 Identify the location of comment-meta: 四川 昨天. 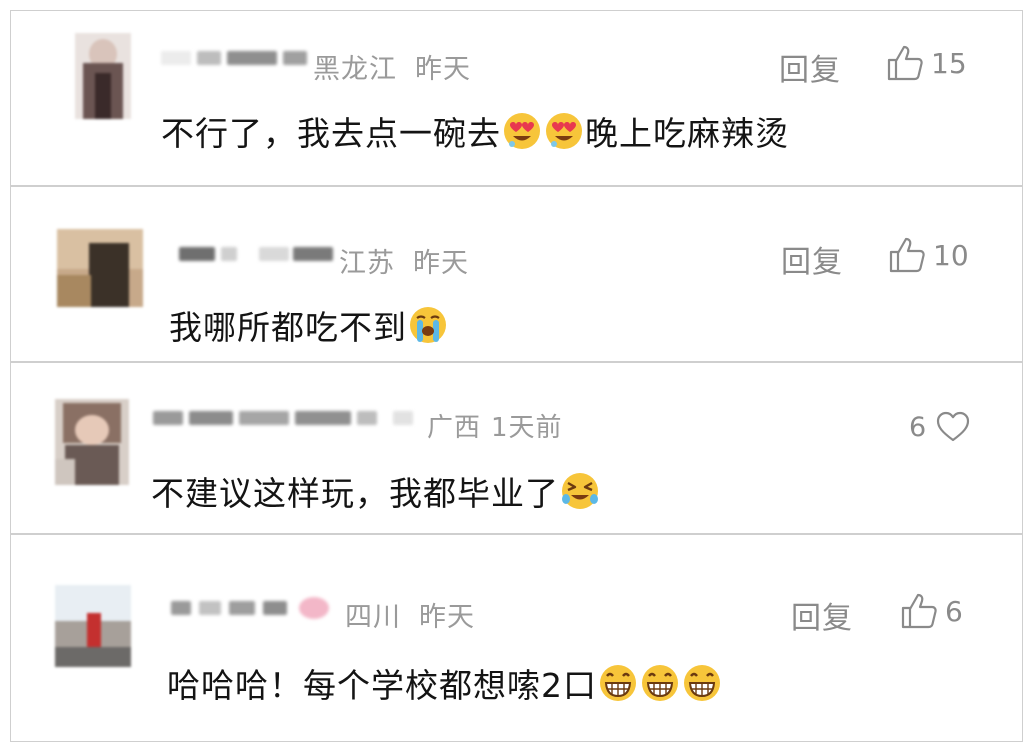
(410, 614).